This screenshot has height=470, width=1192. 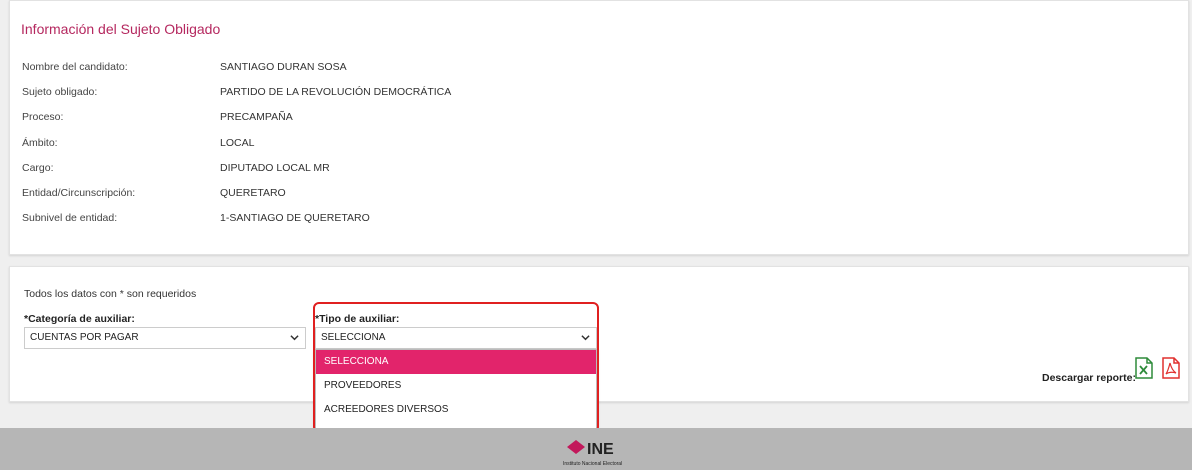 What do you see at coordinates (372, 118) in the screenshot?
I see `info-row-proceso: Proceso: PRECAMPAÑA` at bounding box center [372, 118].